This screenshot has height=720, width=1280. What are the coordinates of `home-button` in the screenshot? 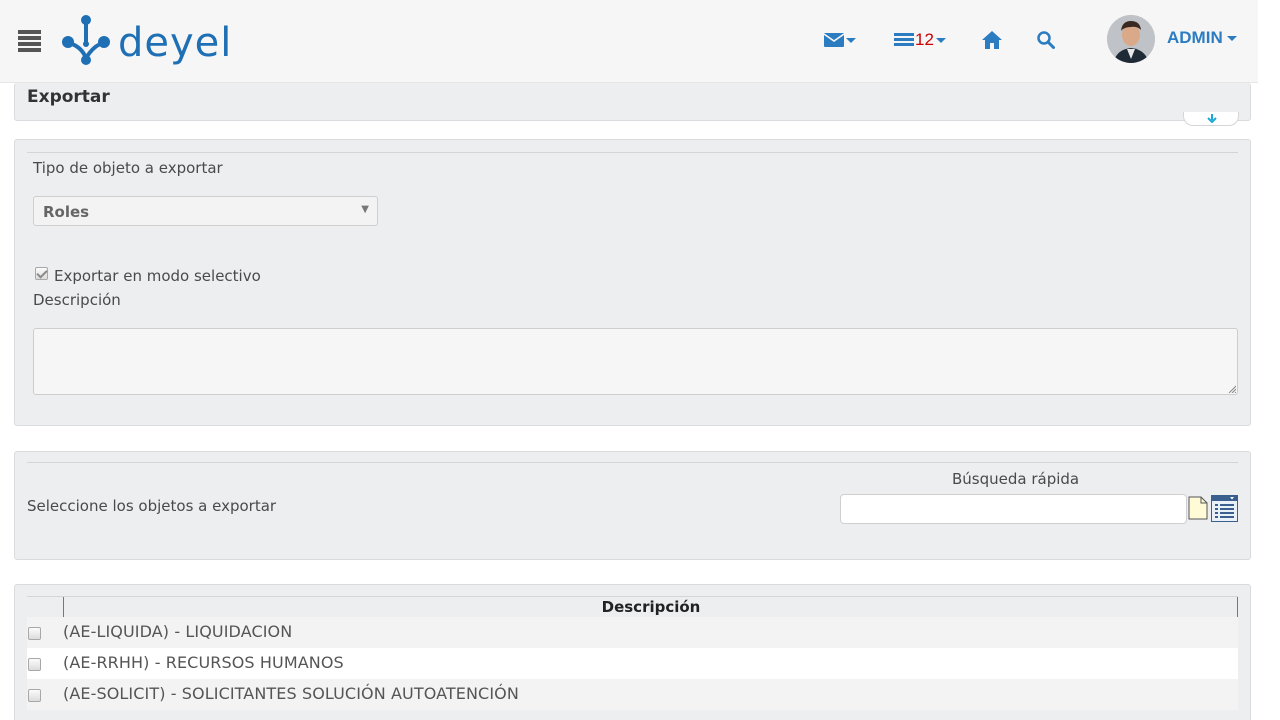 It's located at (992, 40).